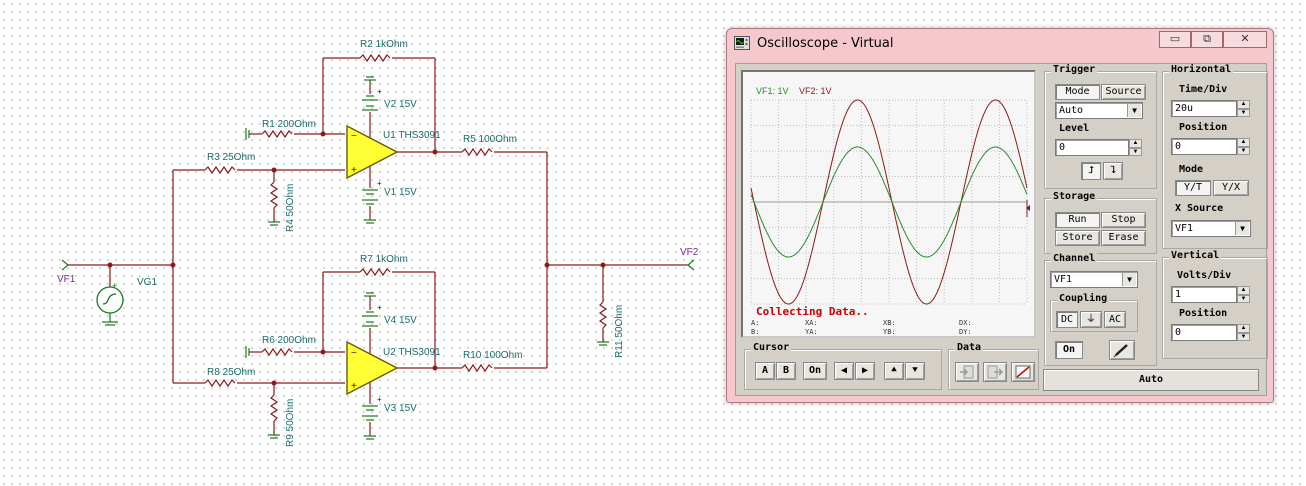 The width and height of the screenshot is (1306, 486). I want to click on window-titlebar: Oscilloscope - Virtual ▭ ⧉ ✕, so click(1000, 44).